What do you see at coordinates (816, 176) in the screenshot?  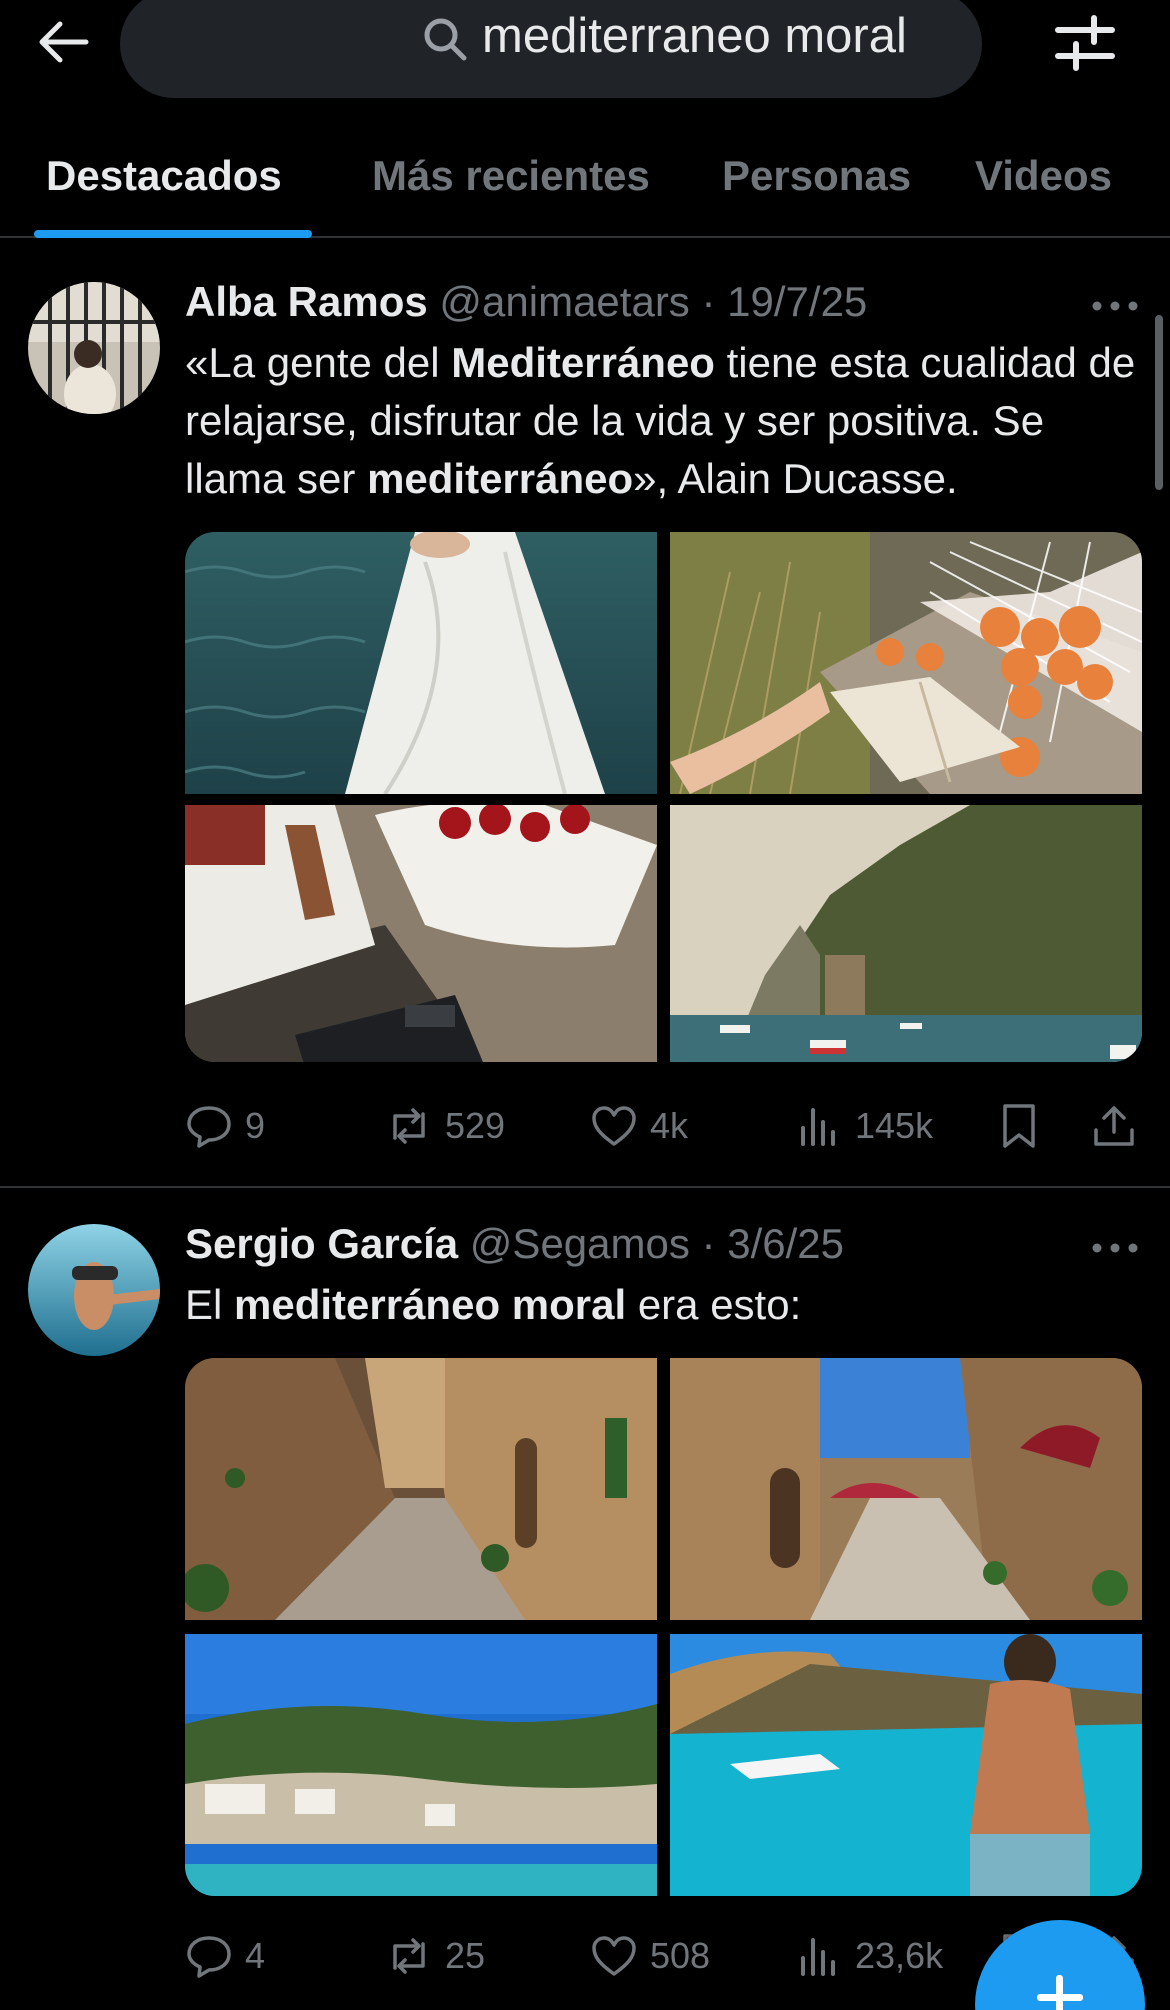 I see `tab-personas: Personas` at bounding box center [816, 176].